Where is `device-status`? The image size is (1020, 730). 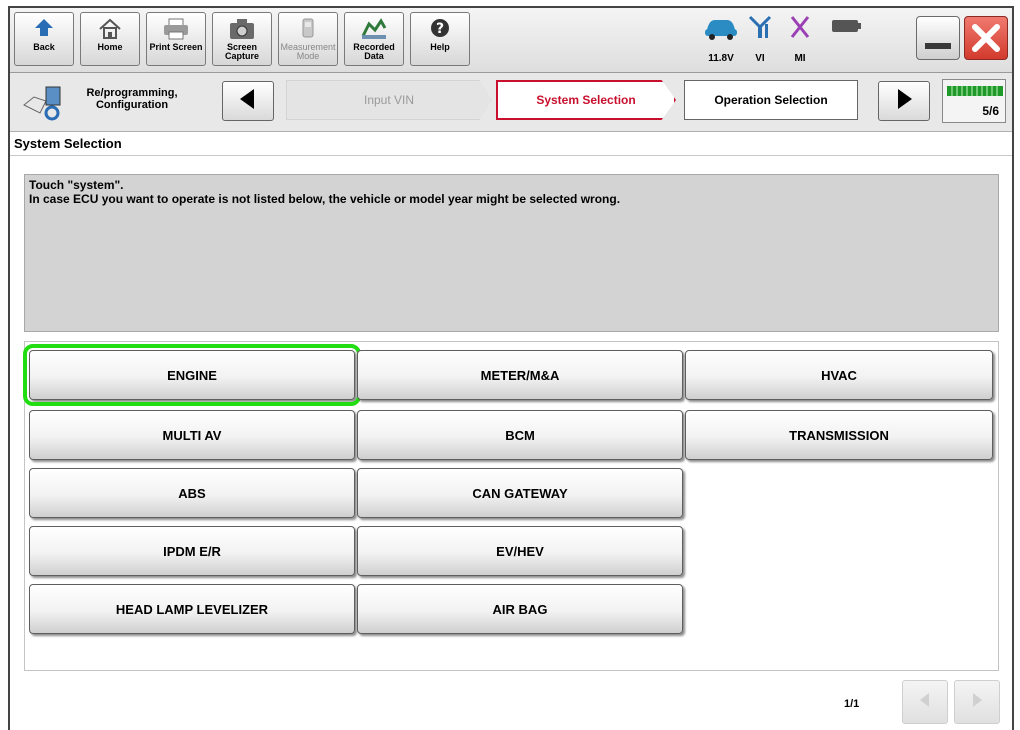 device-status is located at coordinates (846, 39).